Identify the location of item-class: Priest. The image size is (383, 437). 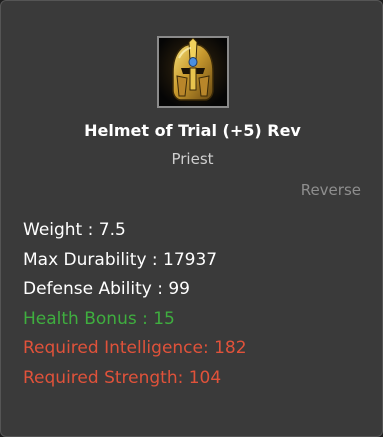
(192, 159).